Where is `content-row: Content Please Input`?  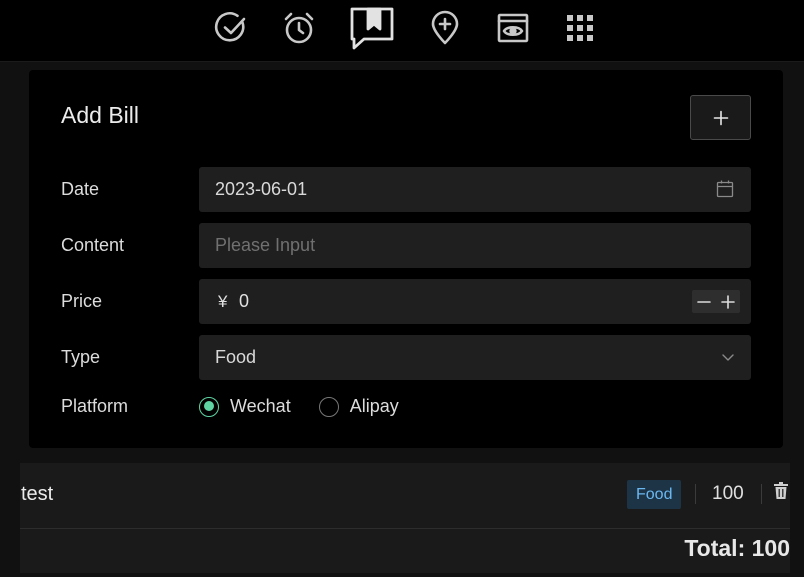
content-row: Content Please Input is located at coordinates (406, 245).